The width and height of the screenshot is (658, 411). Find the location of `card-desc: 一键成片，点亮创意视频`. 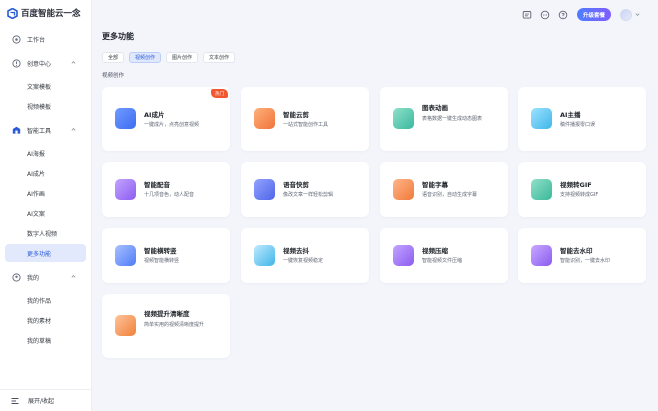

card-desc: 一键成片，点亮创意视频 is located at coordinates (172, 125).